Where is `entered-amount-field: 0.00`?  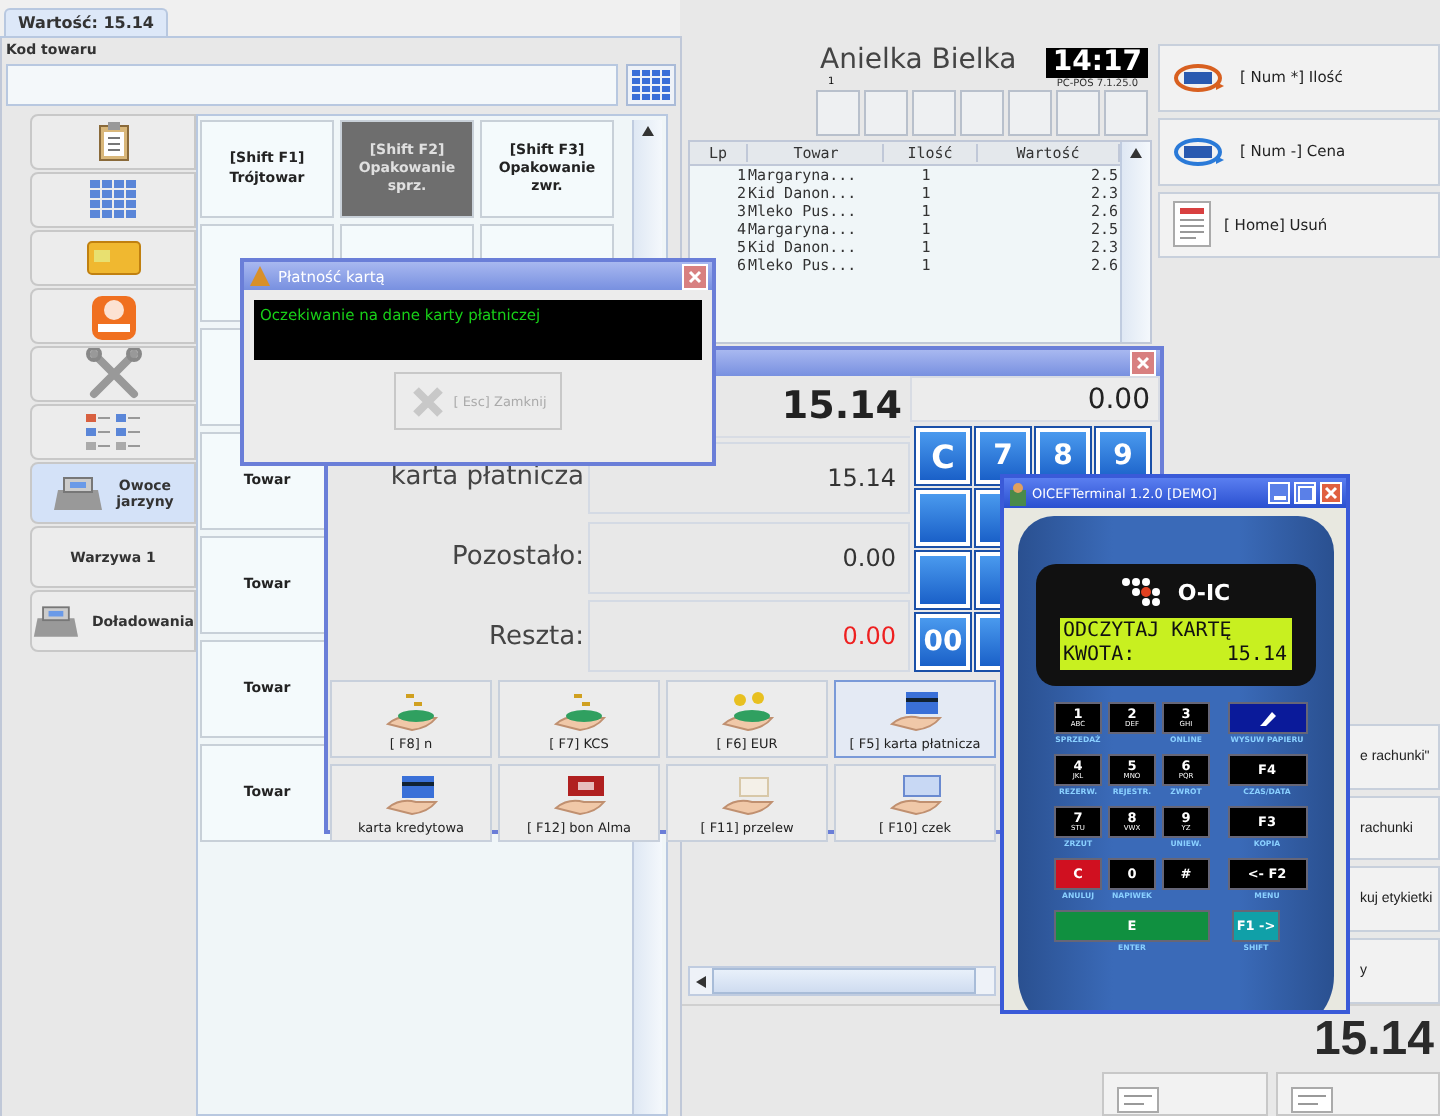 entered-amount-field: 0.00 is located at coordinates (1035, 399).